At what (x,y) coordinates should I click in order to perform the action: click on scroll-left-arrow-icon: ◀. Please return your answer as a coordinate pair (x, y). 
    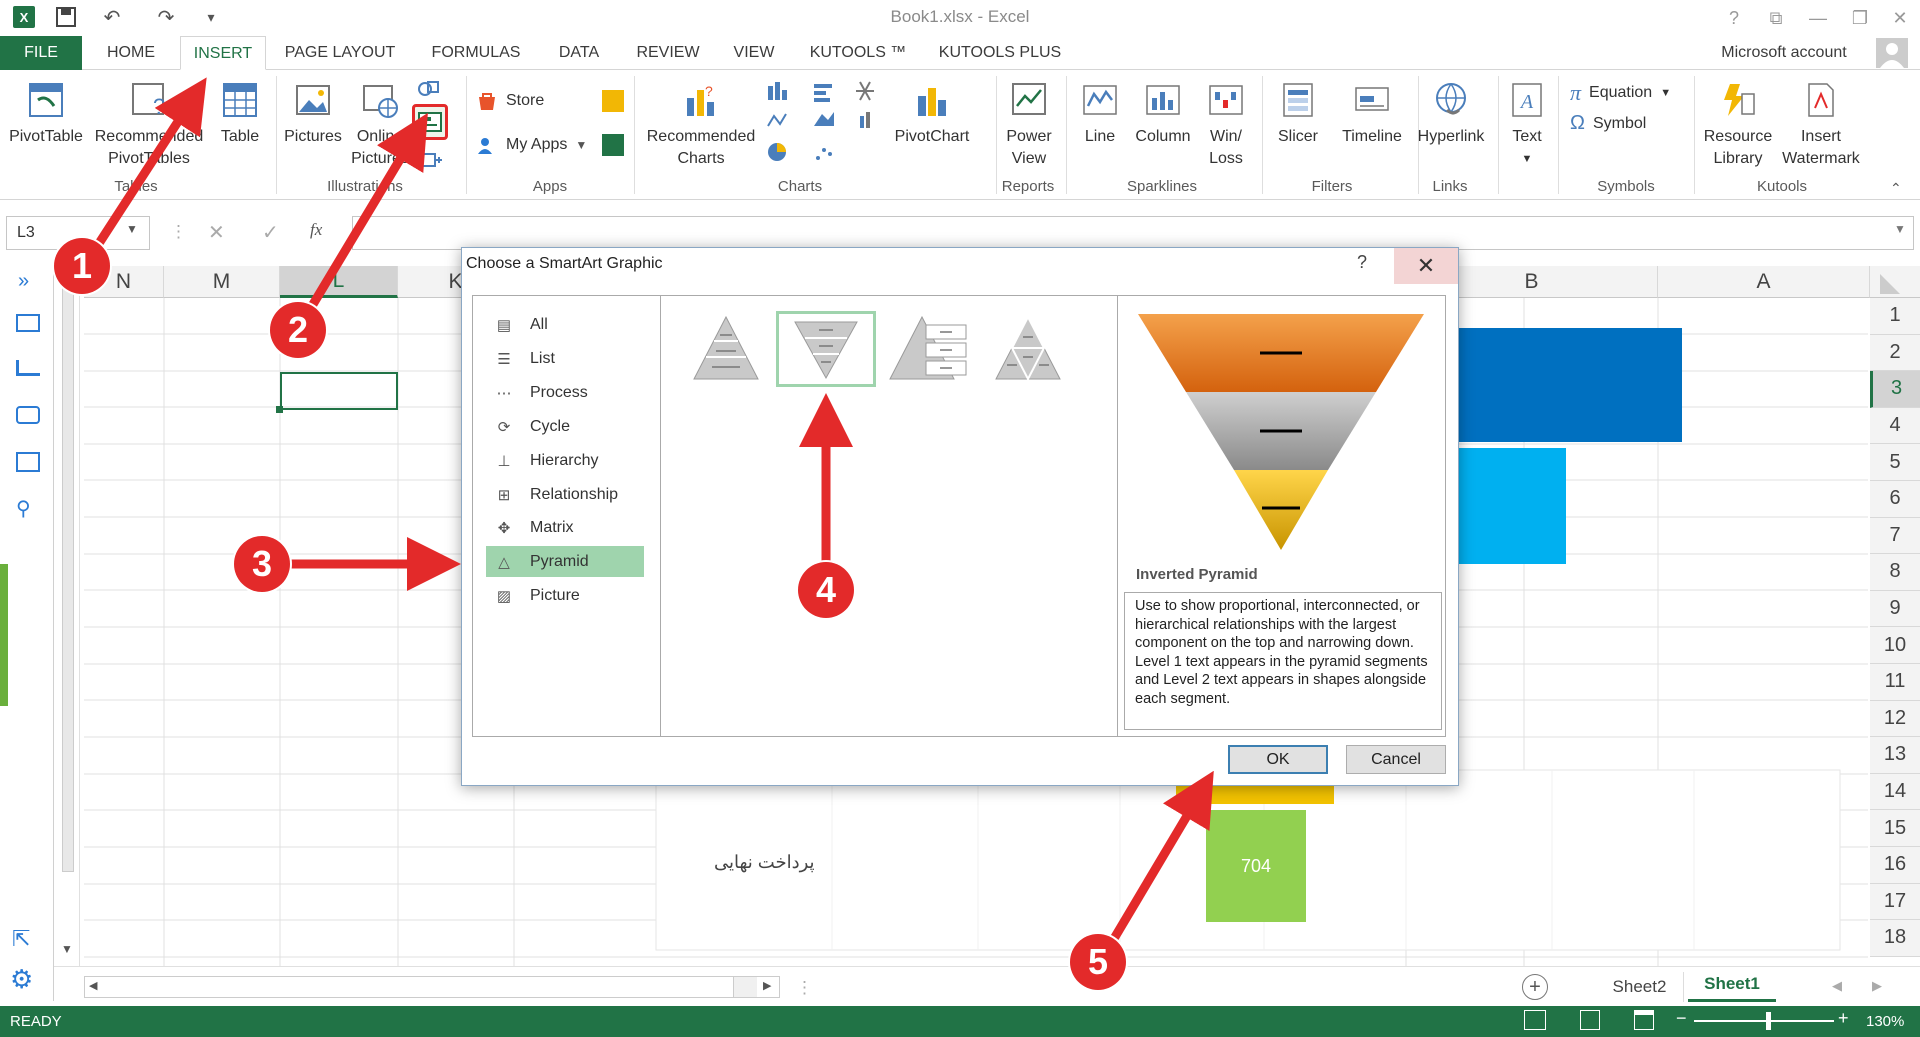
    Looking at the image, I should click on (93, 985).